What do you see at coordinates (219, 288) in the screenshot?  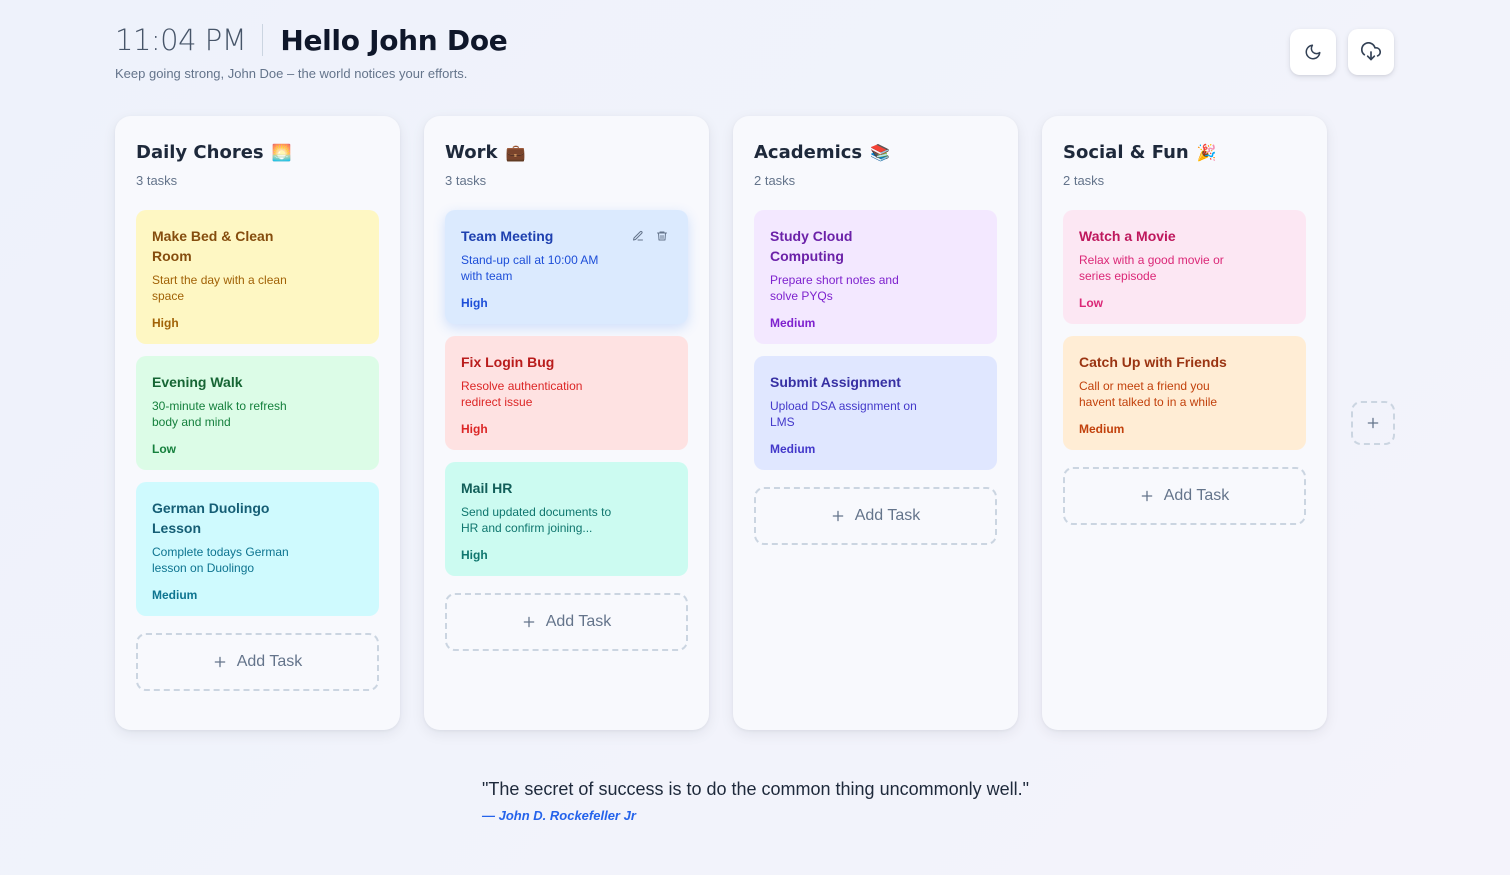 I see `task-description: Start the day with a clean space` at bounding box center [219, 288].